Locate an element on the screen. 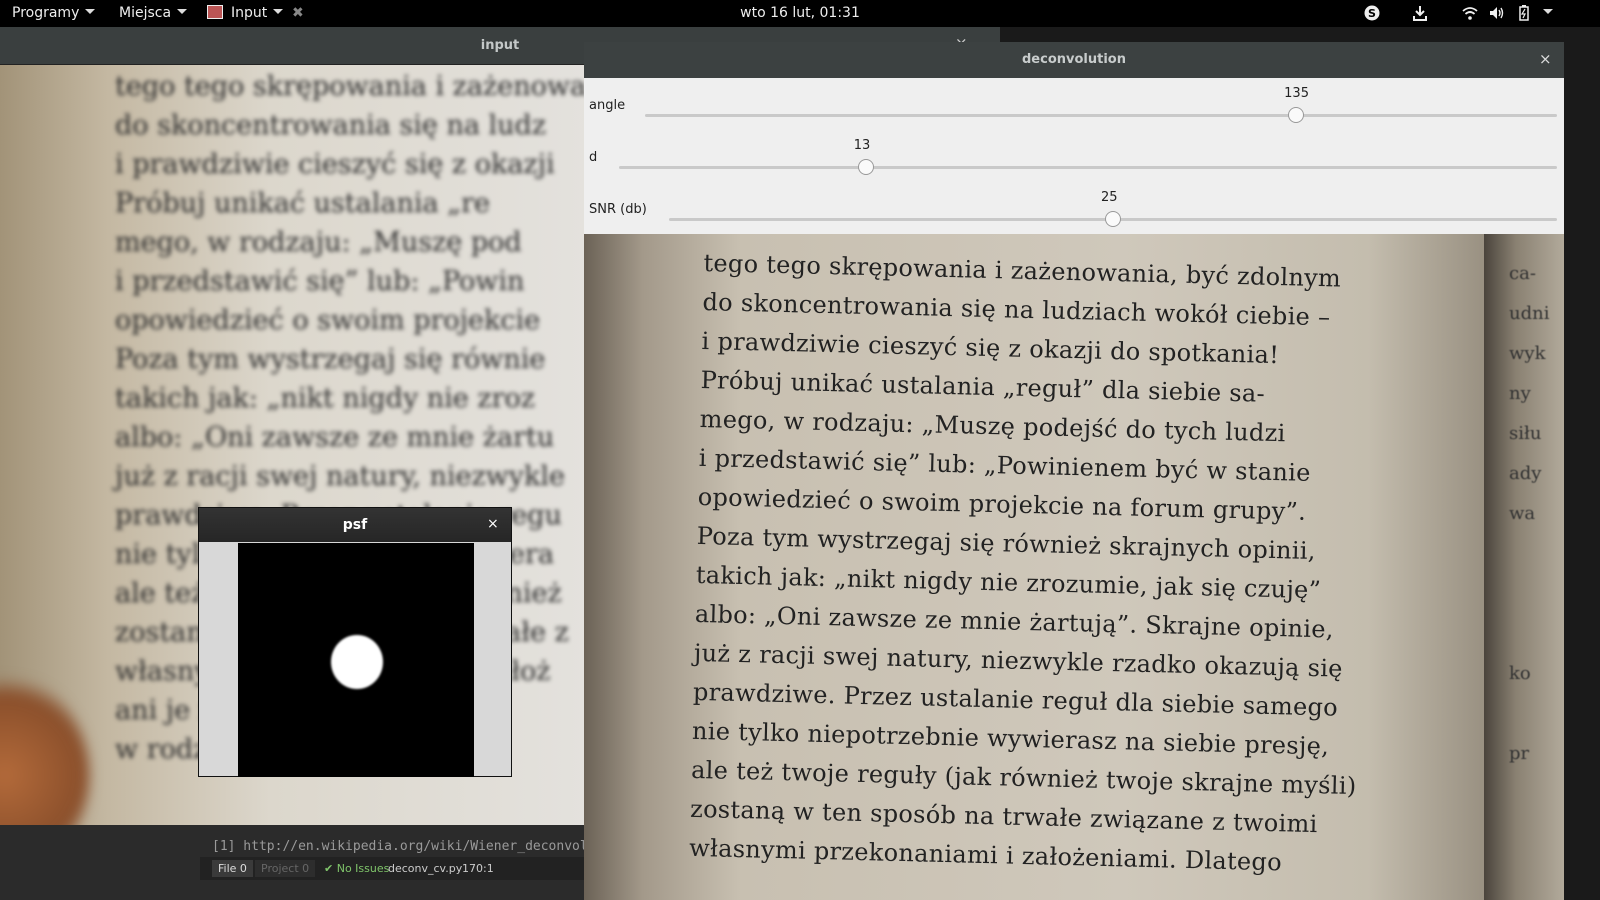 The height and width of the screenshot is (900, 1600). system-menu-chevron-down-icon is located at coordinates (1548, 13).